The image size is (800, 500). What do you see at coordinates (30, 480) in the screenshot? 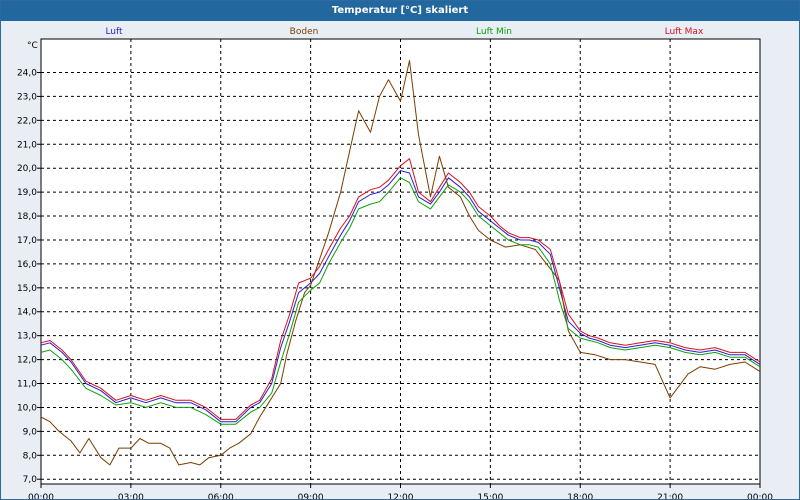
I see `y-tick-label: 7,0` at bounding box center [30, 480].